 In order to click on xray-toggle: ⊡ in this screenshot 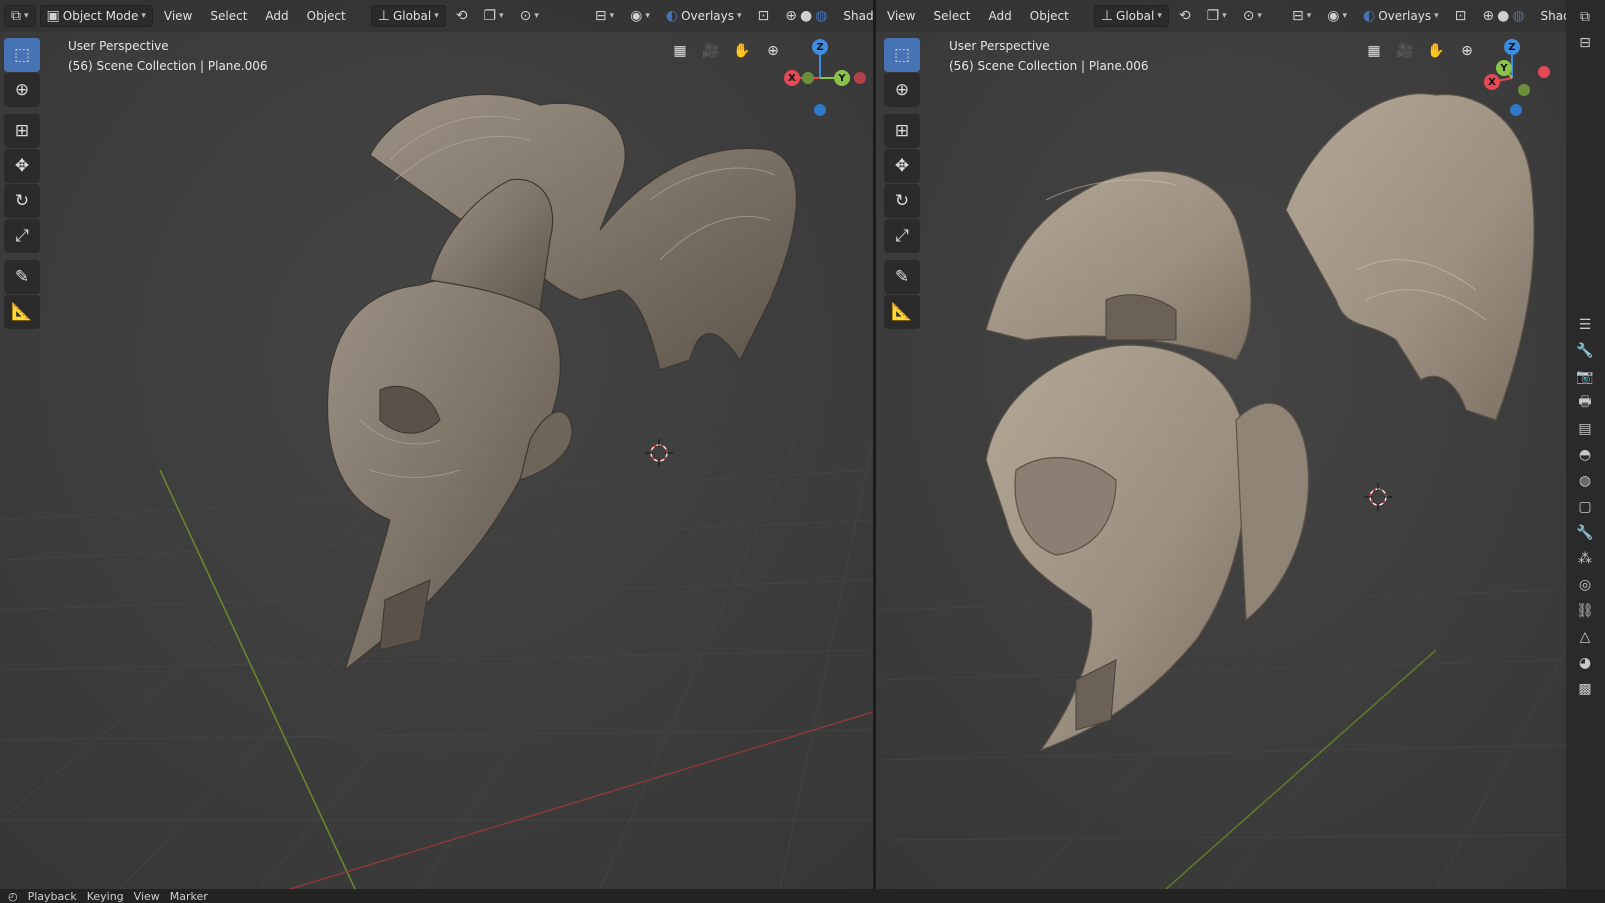, I will do `click(764, 16)`.